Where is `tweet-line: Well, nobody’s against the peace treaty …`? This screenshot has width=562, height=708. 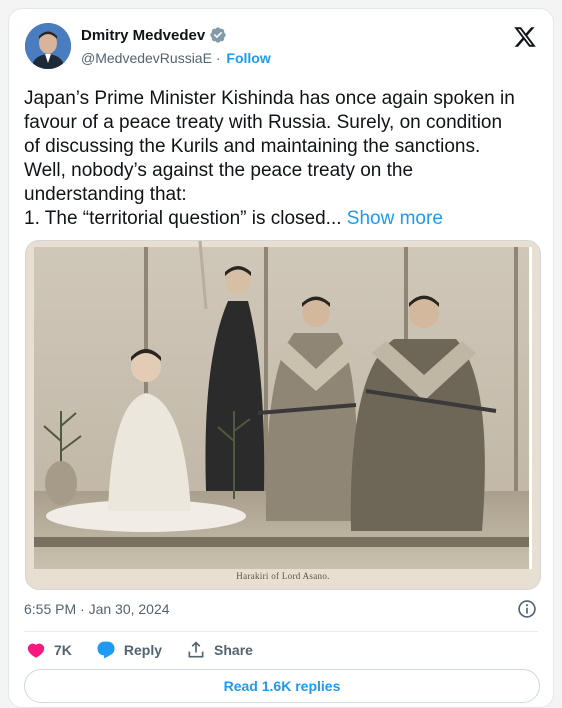
tweet-line: Well, nobody’s against the peace treaty … is located at coordinates (219, 170).